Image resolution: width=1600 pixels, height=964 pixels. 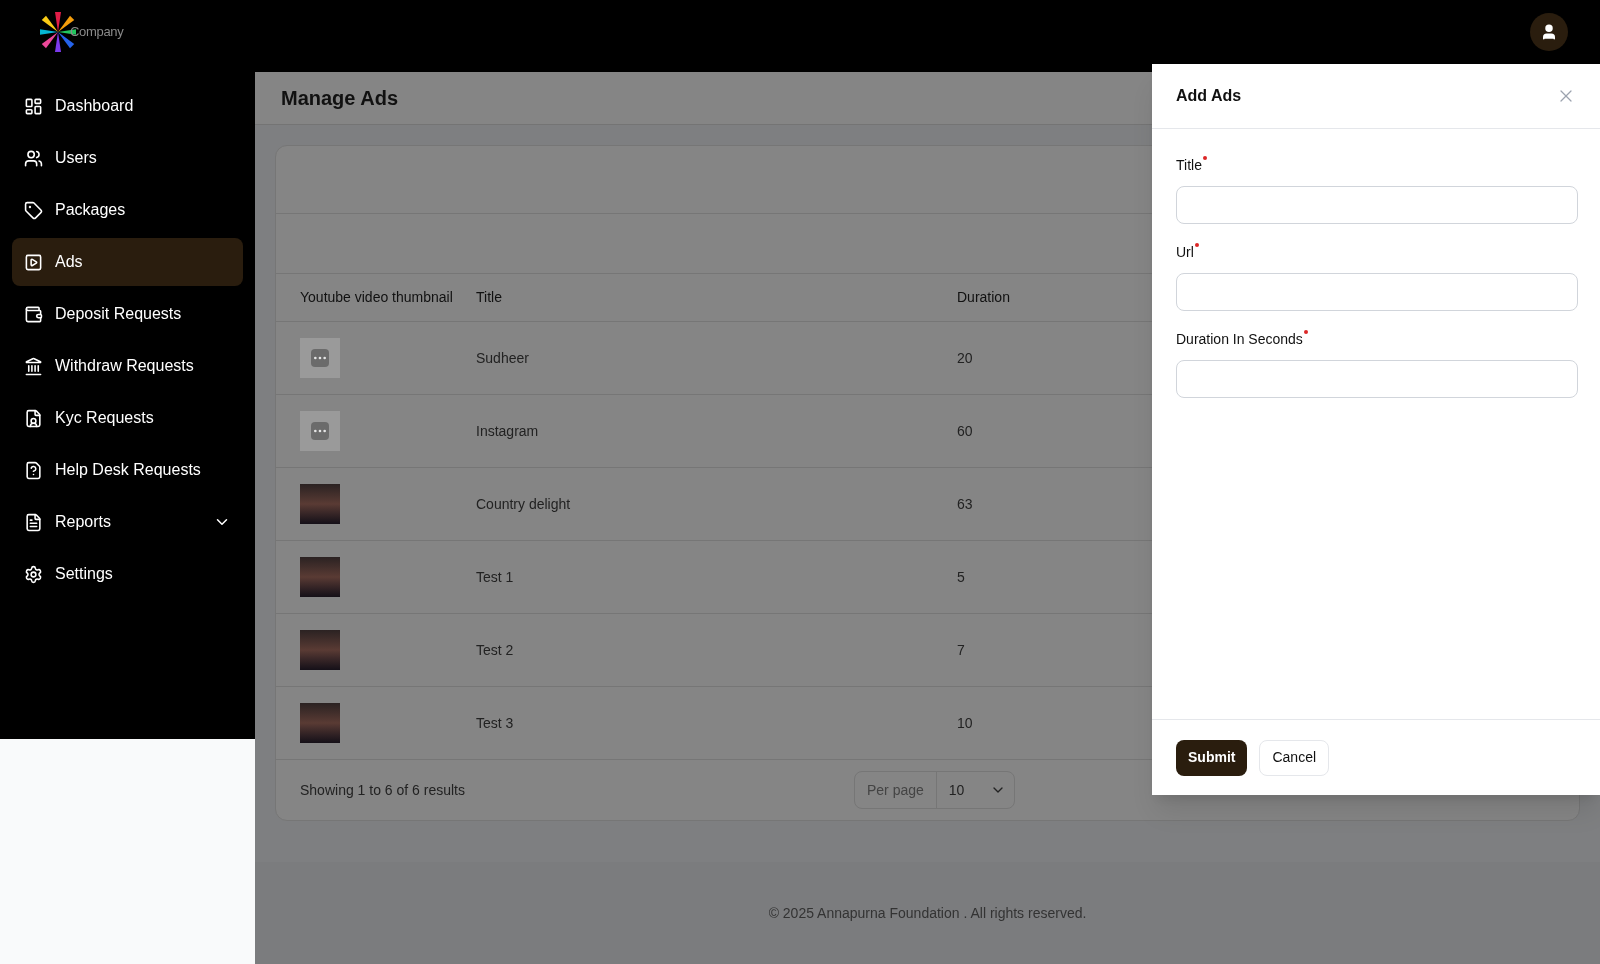 What do you see at coordinates (97, 32) in the screenshot?
I see `logo-text: Company` at bounding box center [97, 32].